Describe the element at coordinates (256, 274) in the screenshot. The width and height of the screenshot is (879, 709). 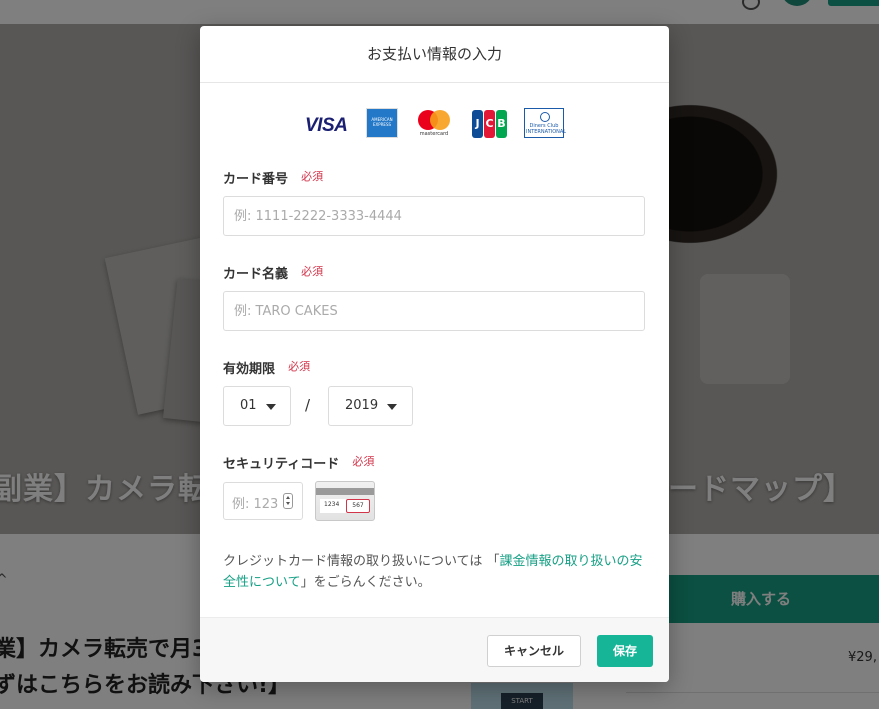
I see `card-name-label: カード名義` at that location.